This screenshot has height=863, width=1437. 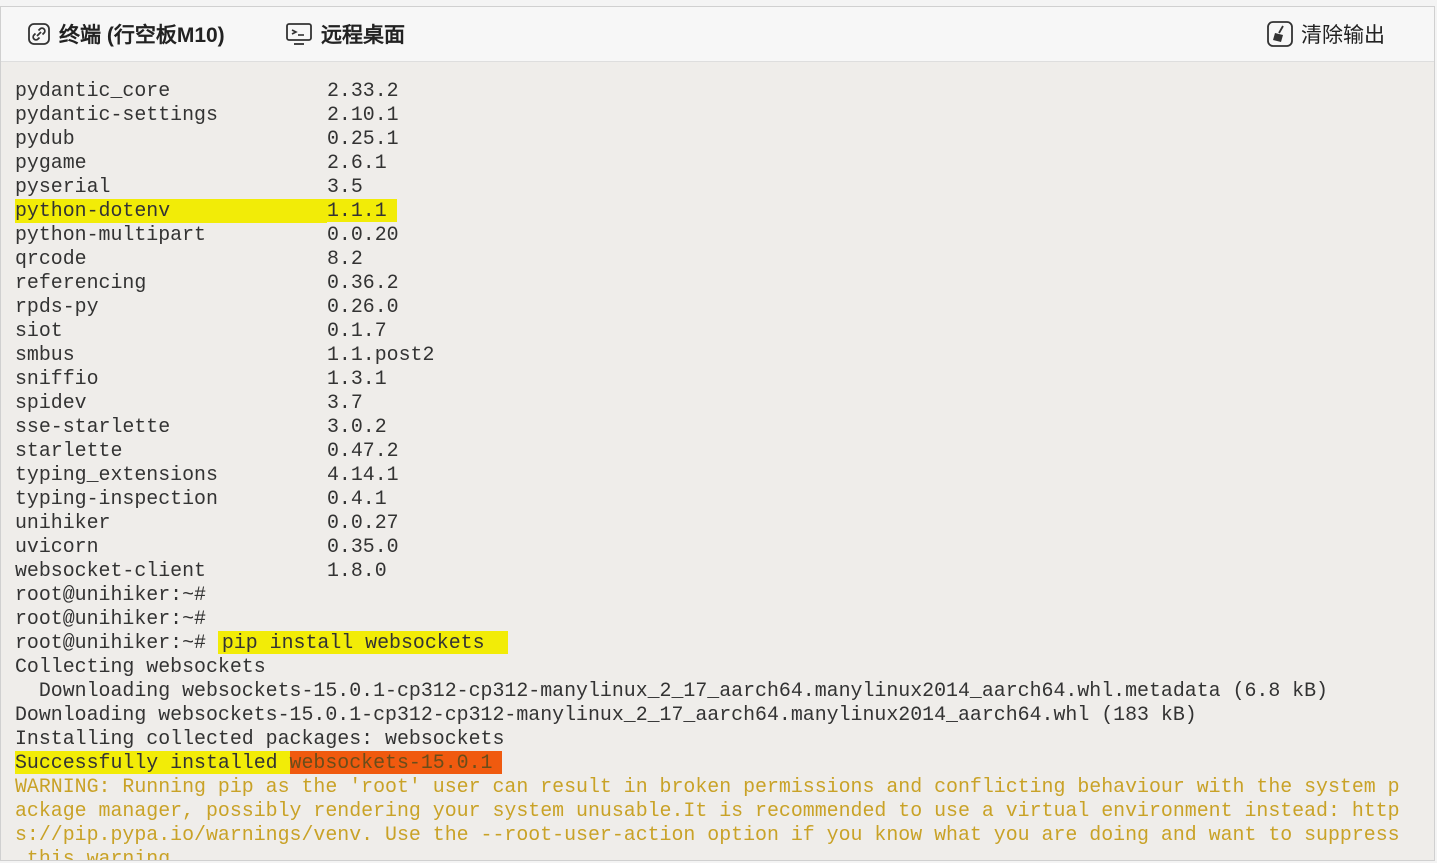 I want to click on package-name: python-dotenv, so click(x=171, y=211).